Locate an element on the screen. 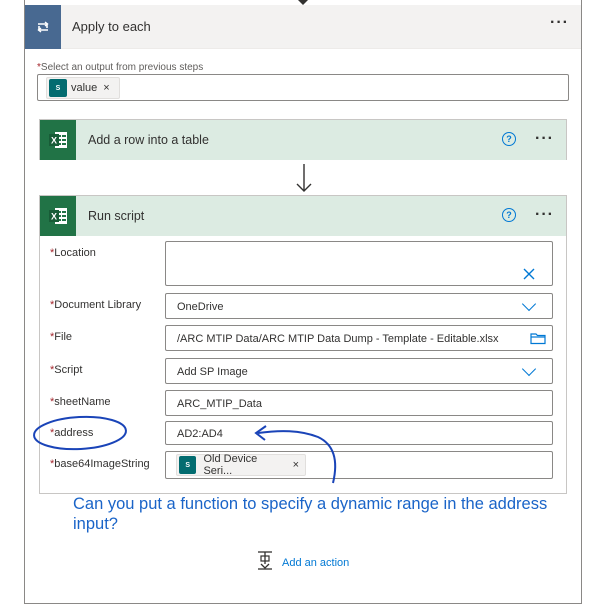 The width and height of the screenshot is (600, 612). apply-to-each-title: Apply to each is located at coordinates (111, 26).